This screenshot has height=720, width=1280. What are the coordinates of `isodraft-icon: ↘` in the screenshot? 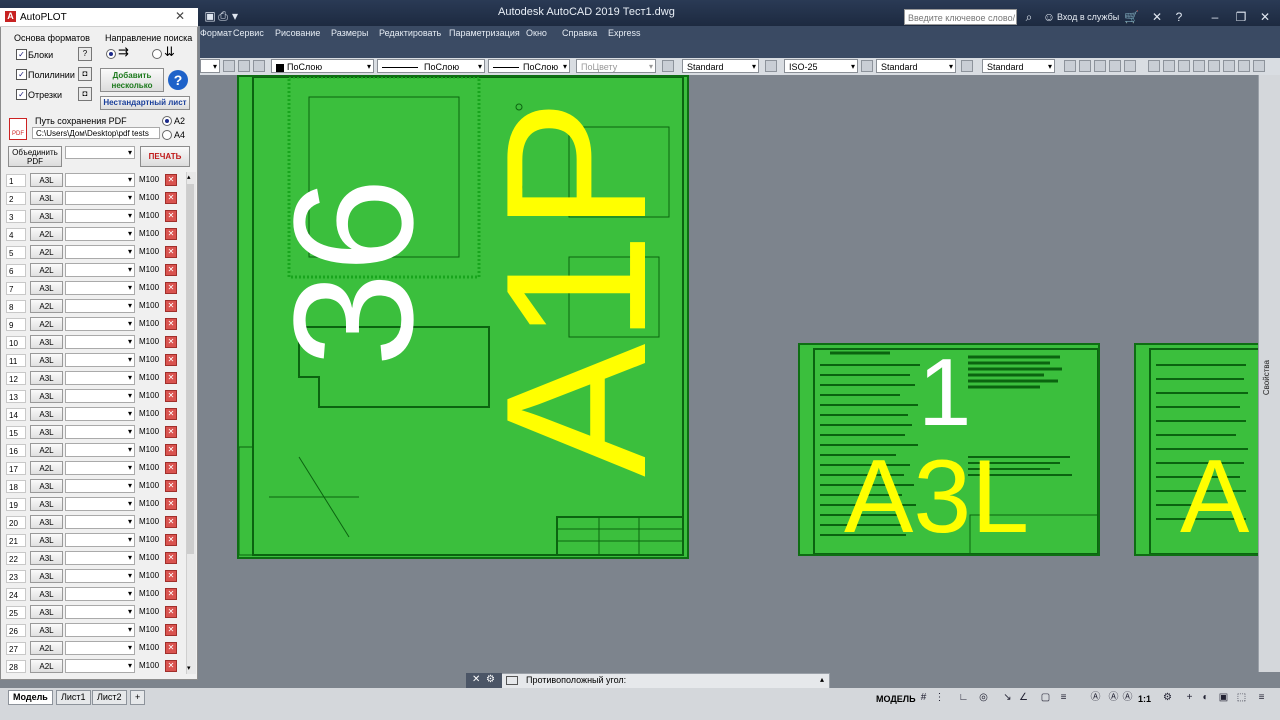 It's located at (1007, 697).